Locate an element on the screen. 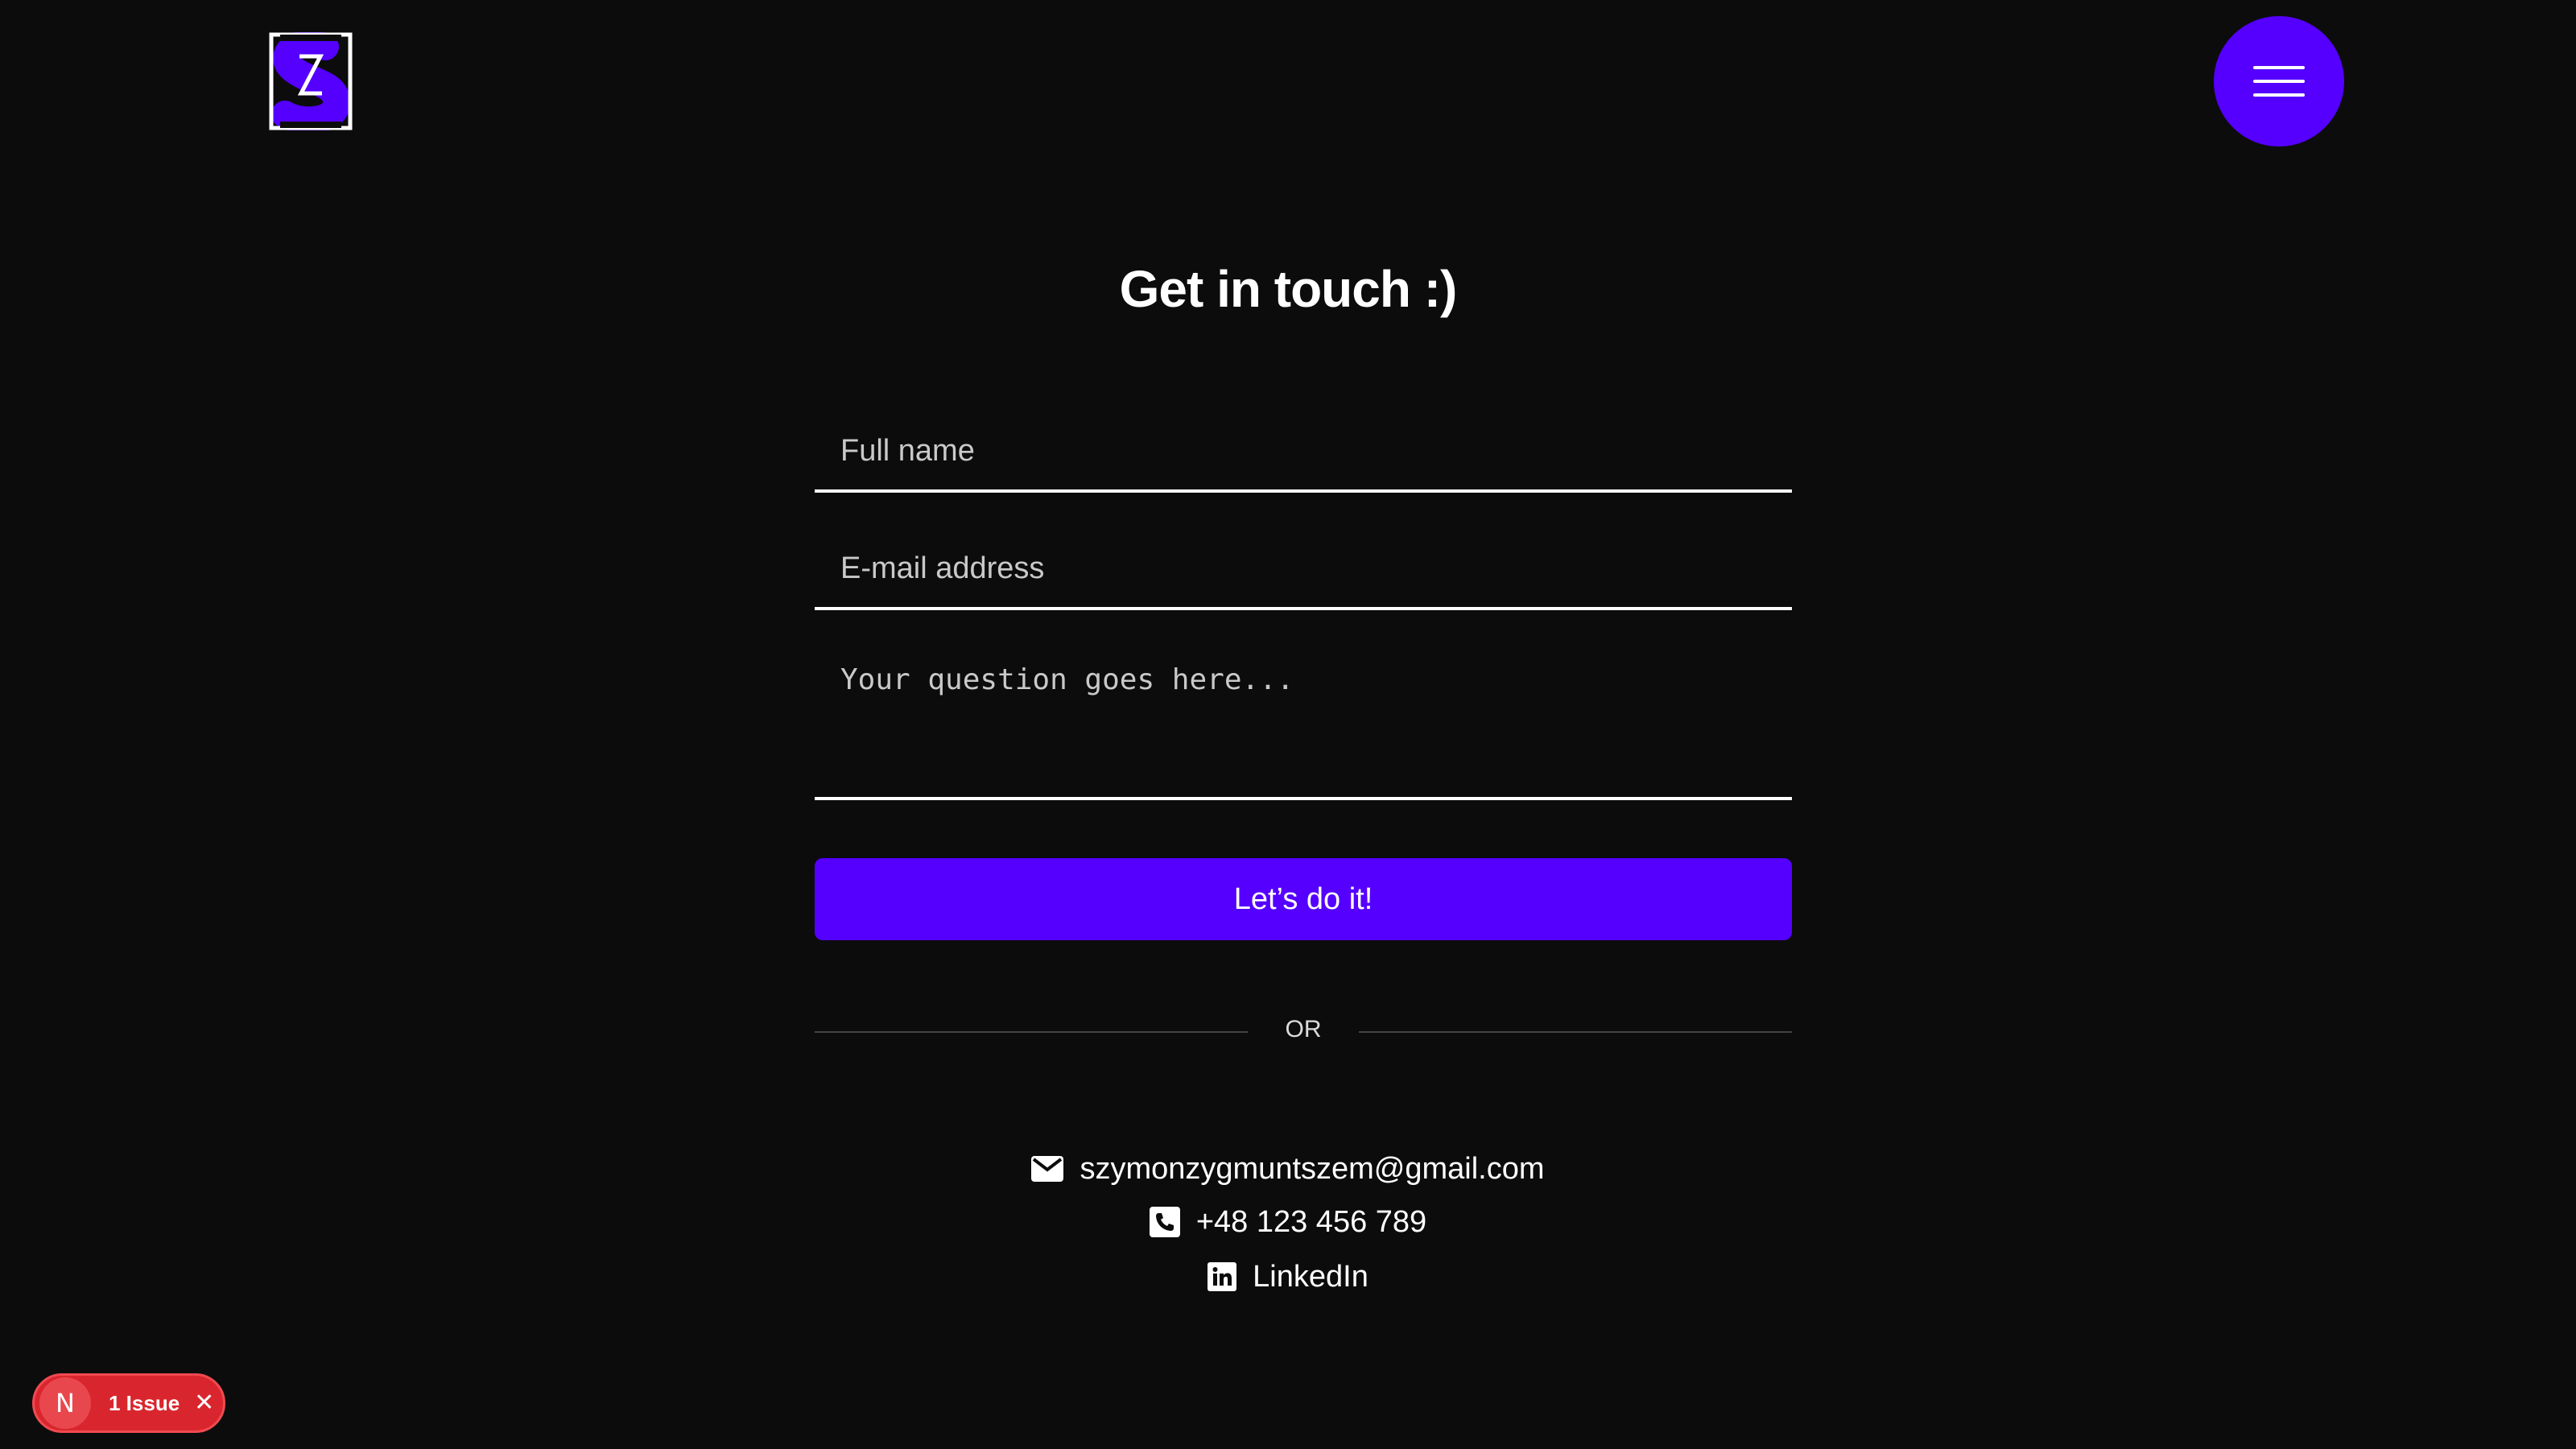  z-logo-icon is located at coordinates (311, 82).